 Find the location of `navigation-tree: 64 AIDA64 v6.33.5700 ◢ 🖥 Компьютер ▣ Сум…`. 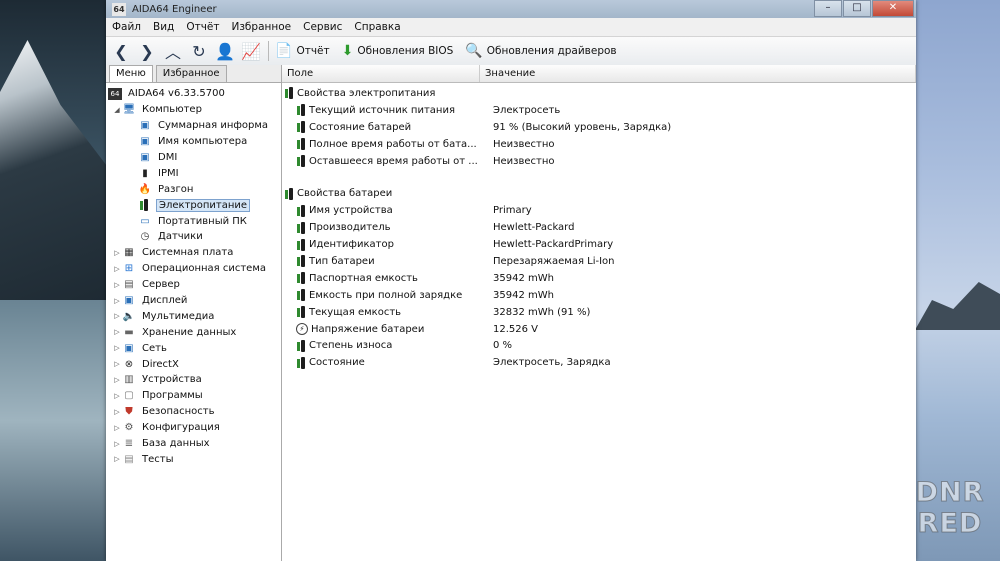

navigation-tree: 64 AIDA64 v6.33.5700 ◢ 🖥 Компьютер ▣ Сум… is located at coordinates (193, 275).